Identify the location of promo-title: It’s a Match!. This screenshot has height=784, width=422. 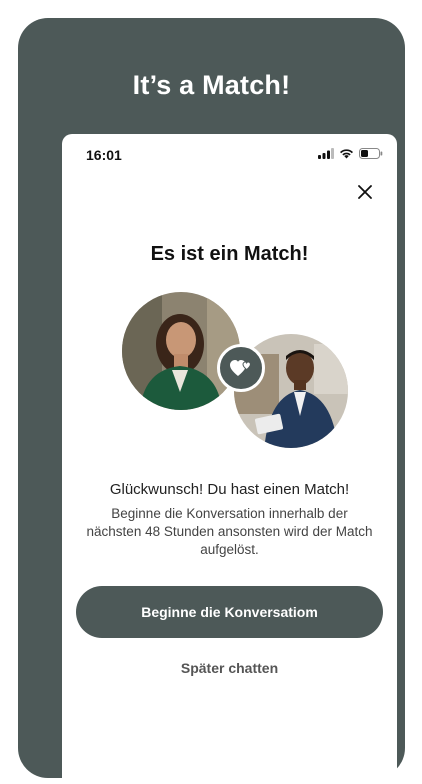
(211, 85).